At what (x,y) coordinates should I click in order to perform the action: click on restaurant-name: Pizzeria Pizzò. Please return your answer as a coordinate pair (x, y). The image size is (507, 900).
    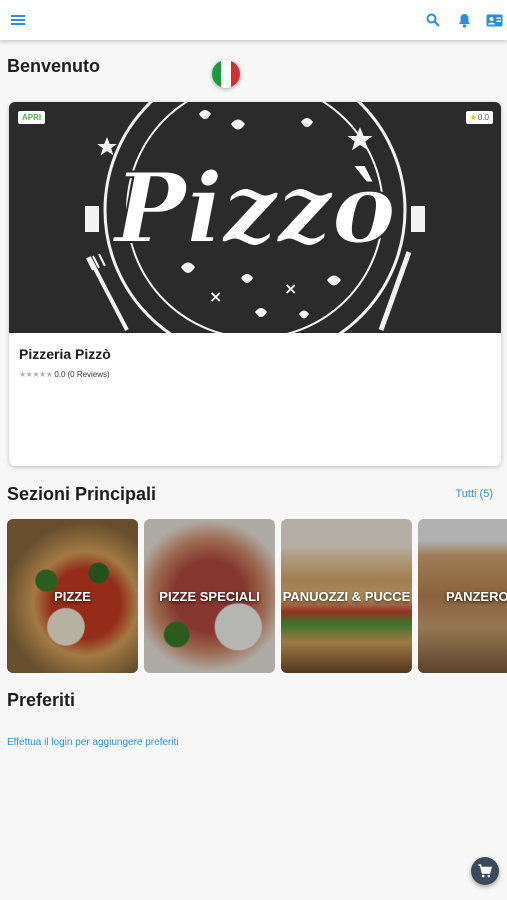
    Looking at the image, I should click on (65, 354).